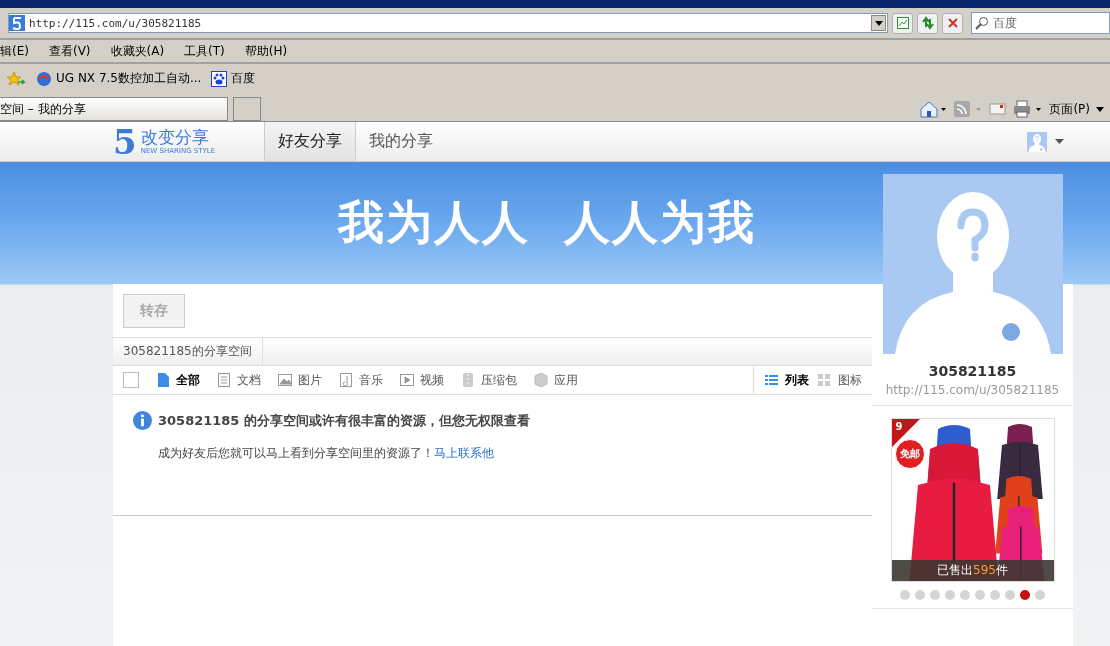 The width and height of the screenshot is (1110, 646). What do you see at coordinates (137, 51) in the screenshot?
I see `menu-item: 收藏夹(A)` at bounding box center [137, 51].